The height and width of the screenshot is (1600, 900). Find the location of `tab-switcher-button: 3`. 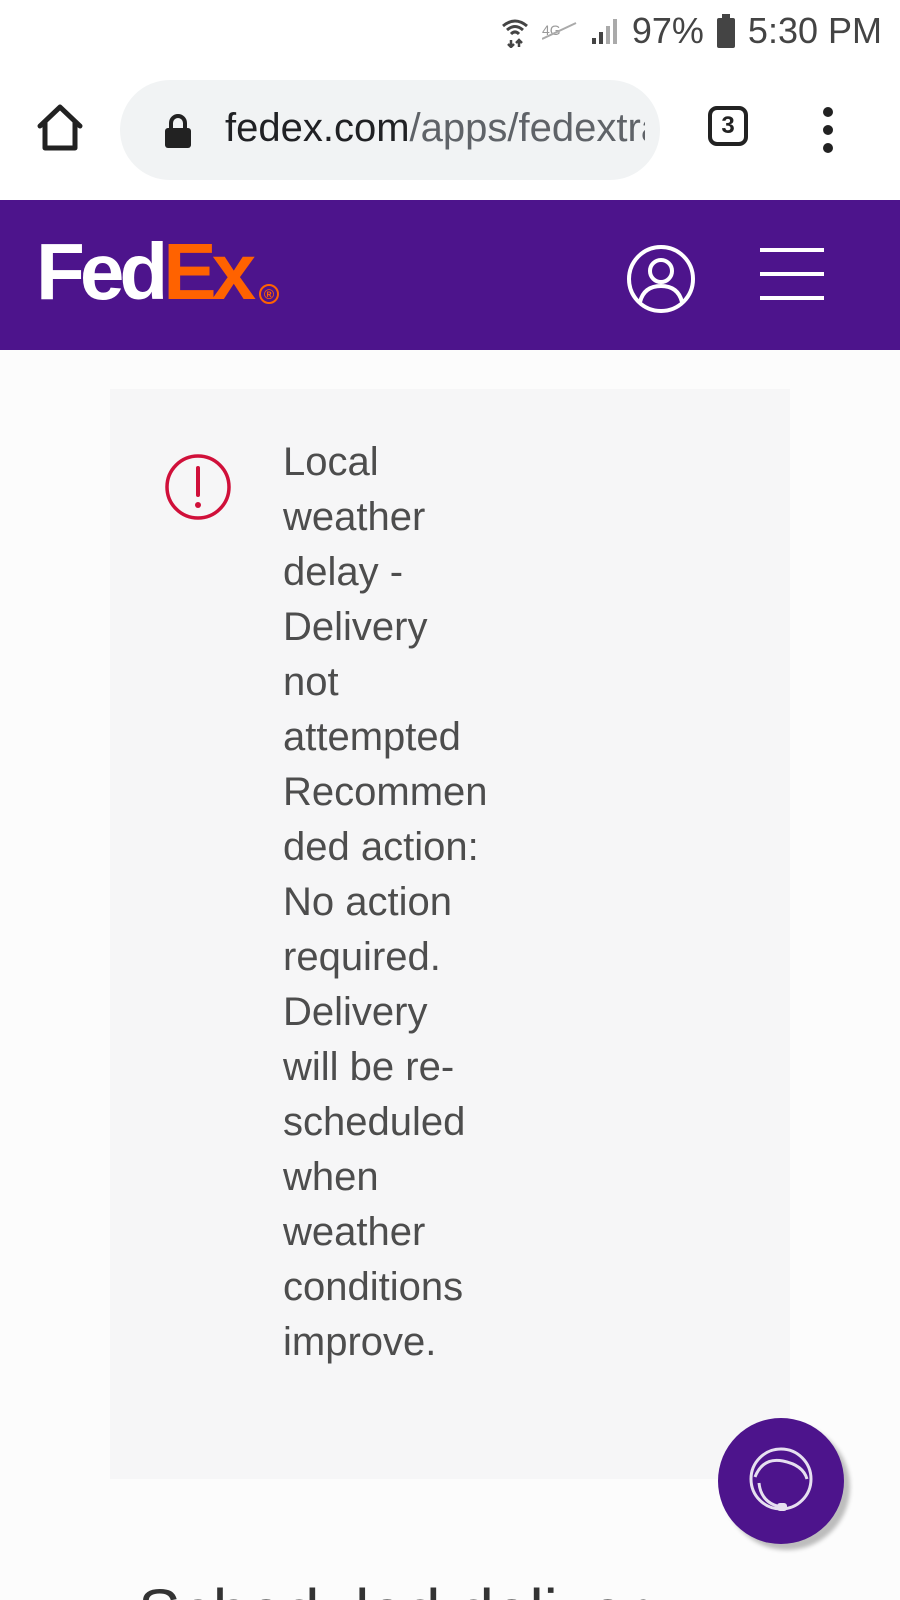

tab-switcher-button: 3 is located at coordinates (728, 126).